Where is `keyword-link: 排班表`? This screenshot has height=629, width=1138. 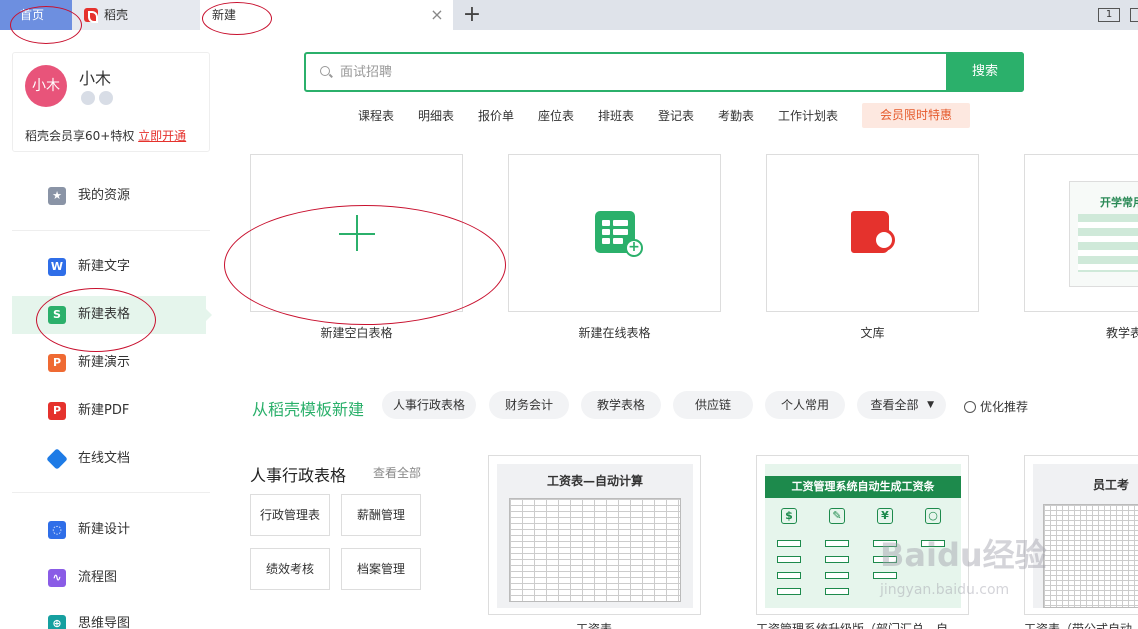 keyword-link: 排班表 is located at coordinates (616, 116).